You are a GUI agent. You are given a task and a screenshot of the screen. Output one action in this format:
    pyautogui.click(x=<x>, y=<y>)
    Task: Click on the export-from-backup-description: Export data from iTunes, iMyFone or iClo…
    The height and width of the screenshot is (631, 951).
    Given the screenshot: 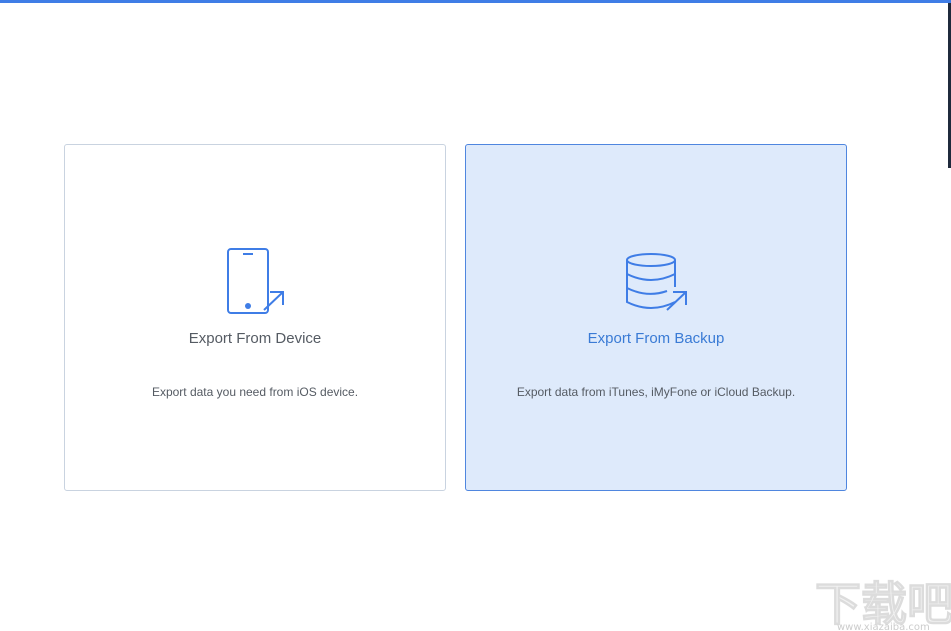 What is the action you would take?
    pyautogui.click(x=656, y=392)
    